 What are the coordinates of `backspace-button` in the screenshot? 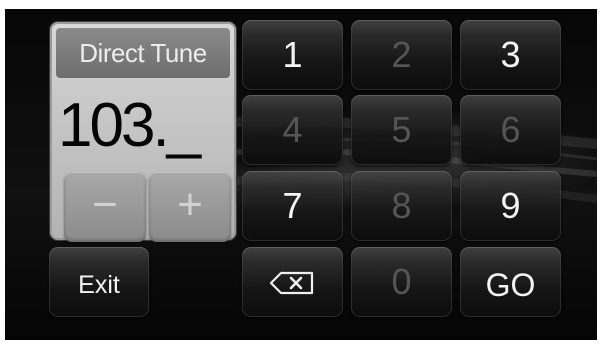 It's located at (292, 282).